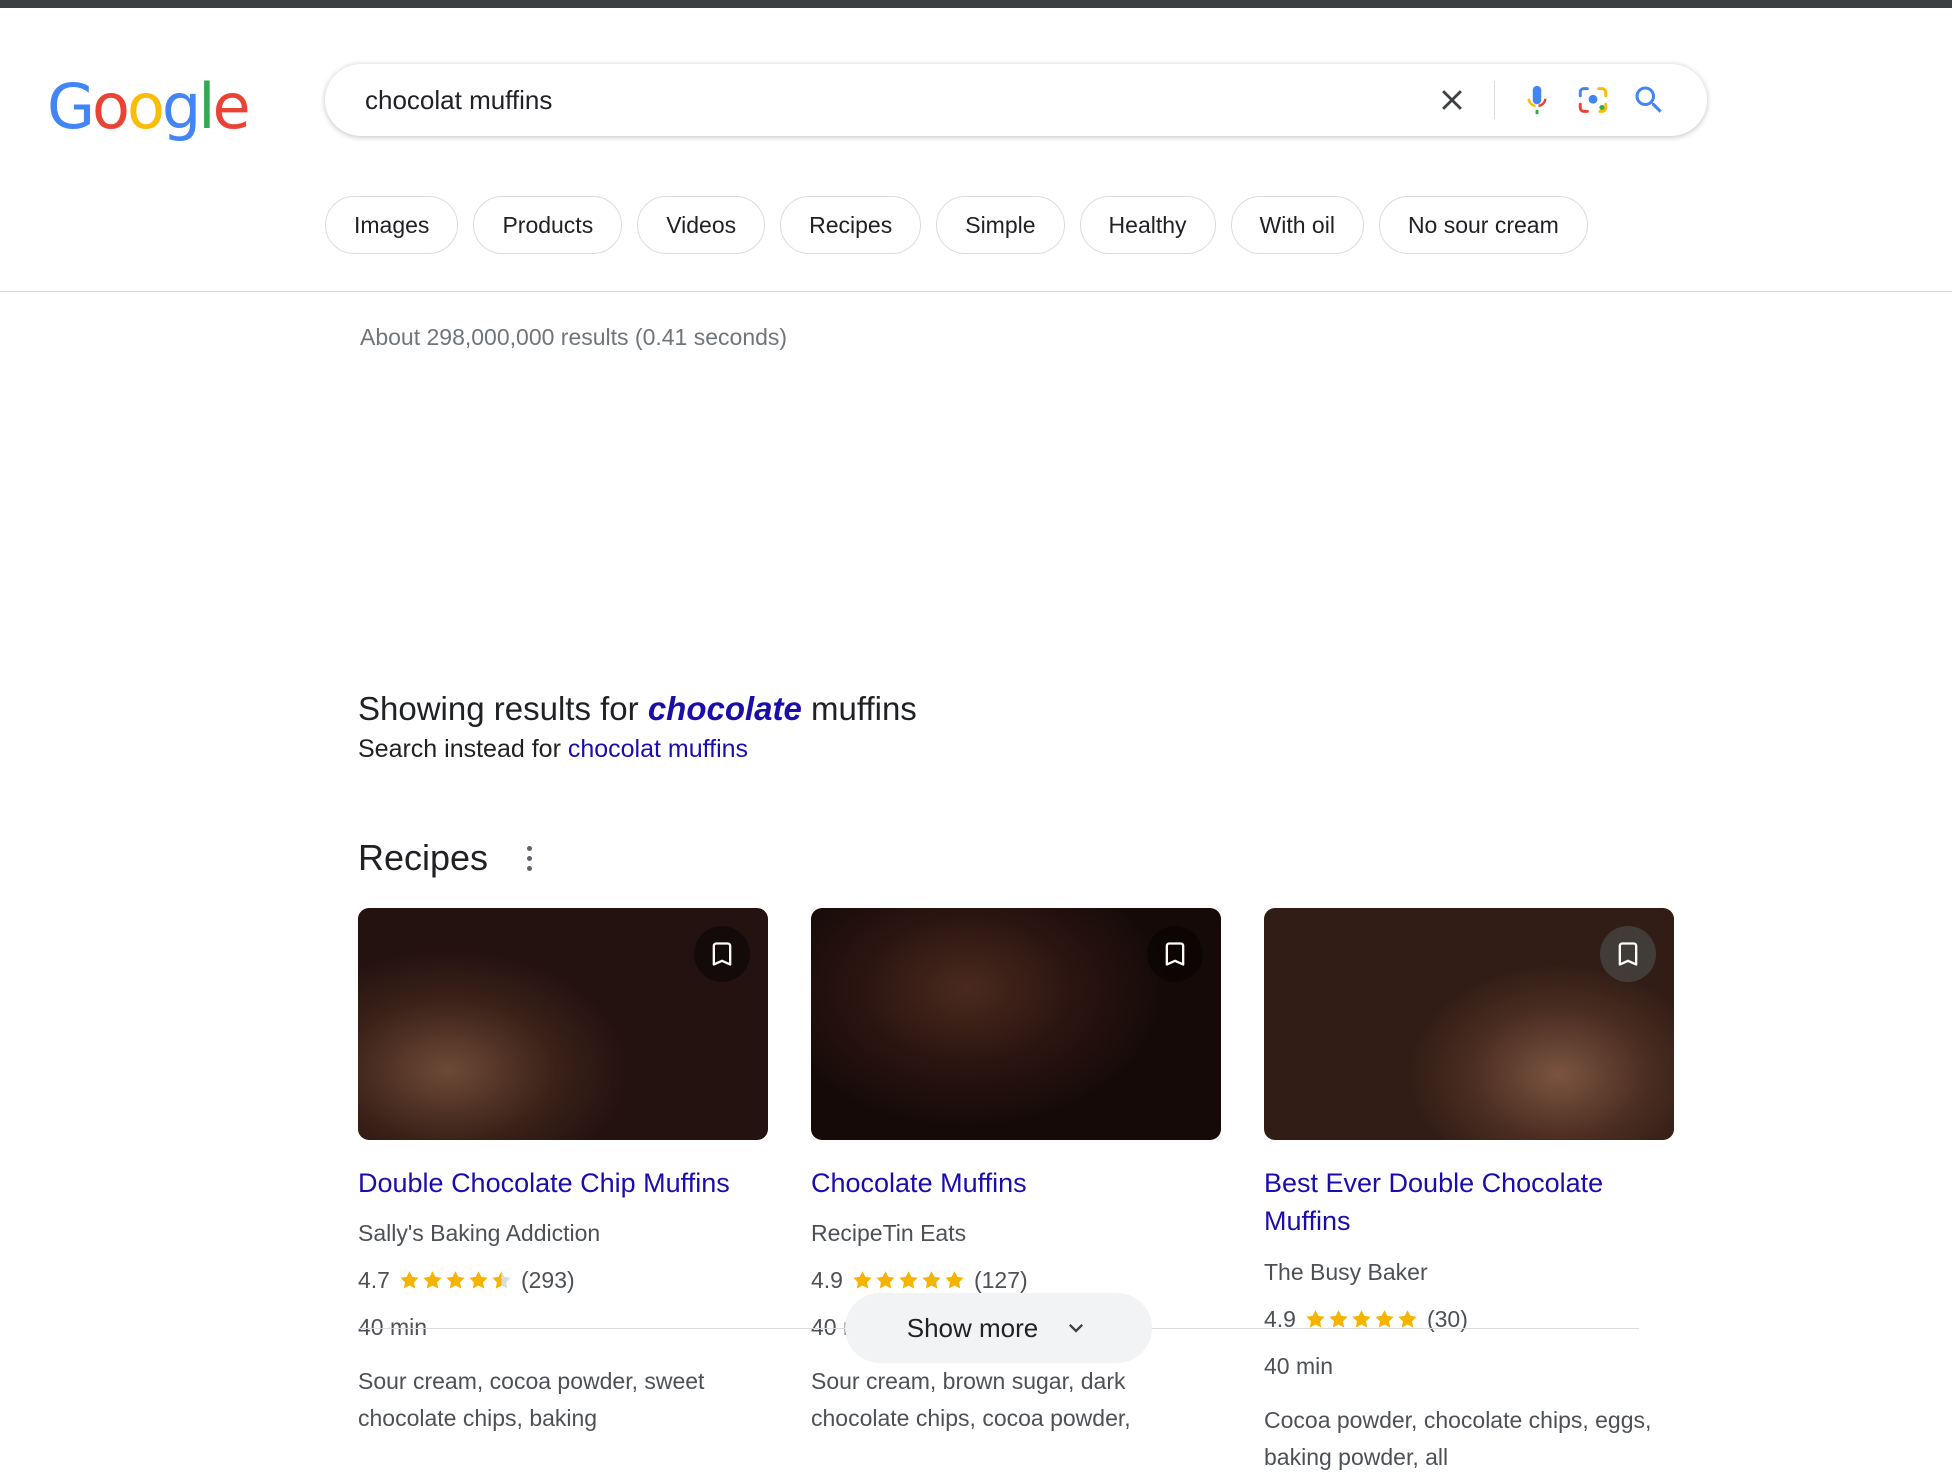  What do you see at coordinates (463, 748) in the screenshot?
I see `search-instead-prefix: Search instead for` at bounding box center [463, 748].